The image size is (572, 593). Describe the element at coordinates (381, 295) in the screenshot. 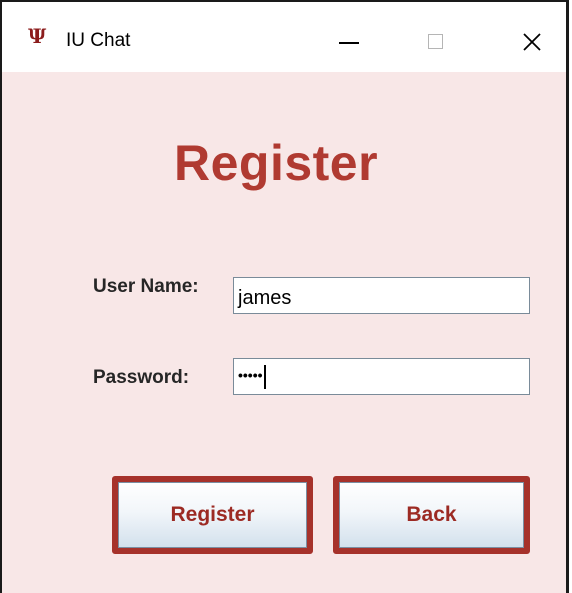

I see `username-field: james` at that location.